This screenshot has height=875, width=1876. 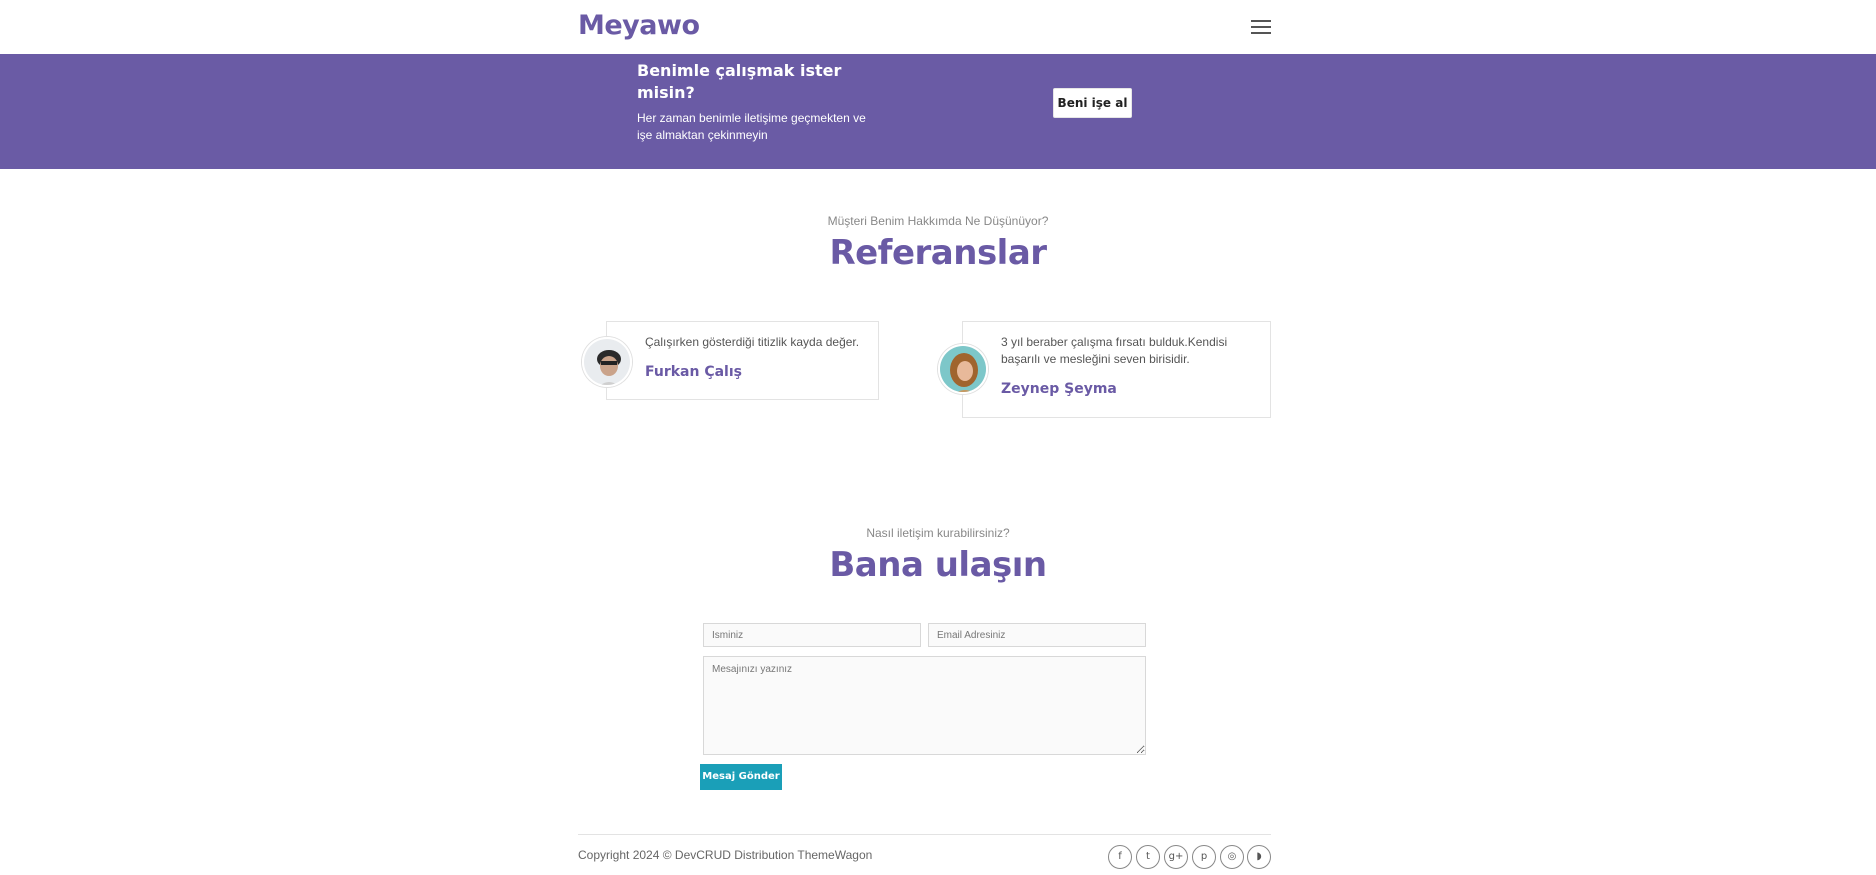 What do you see at coordinates (1120, 857) in the screenshot?
I see `facebook-icon: f` at bounding box center [1120, 857].